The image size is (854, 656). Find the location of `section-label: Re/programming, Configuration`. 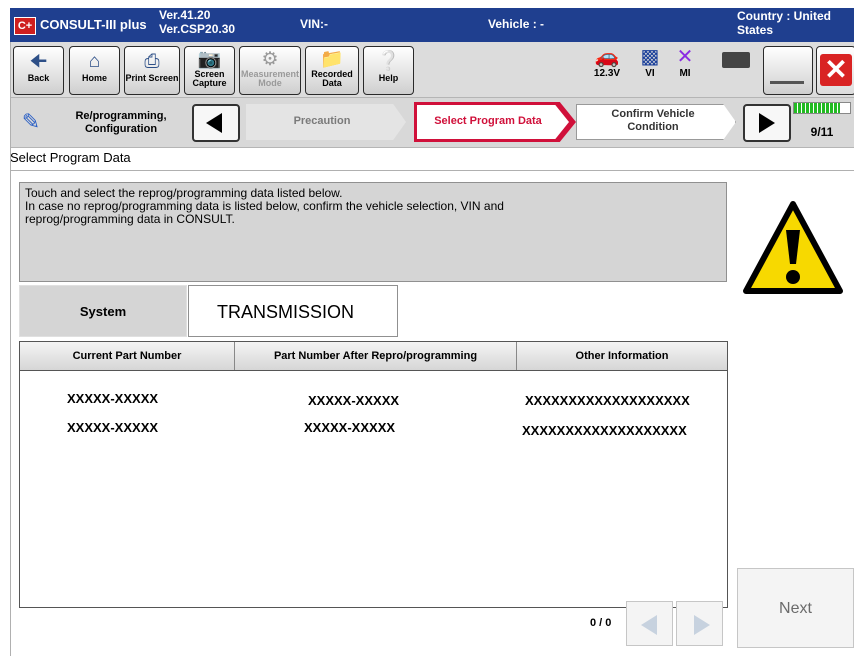

section-label: Re/programming, Configuration is located at coordinates (121, 123).